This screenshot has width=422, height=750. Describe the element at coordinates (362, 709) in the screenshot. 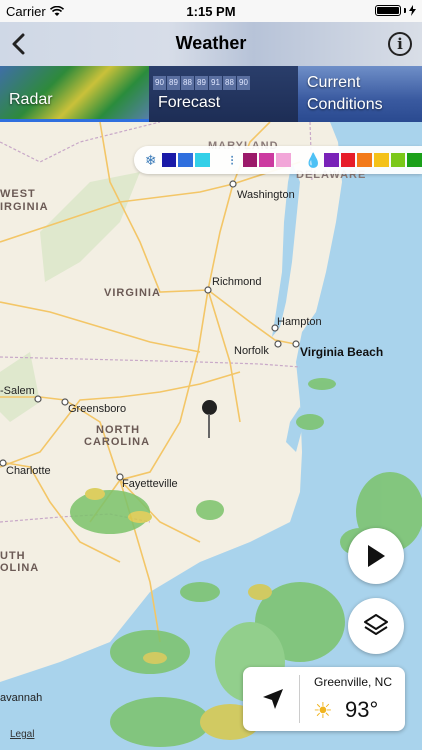

I see `current-temperature: 93°` at that location.